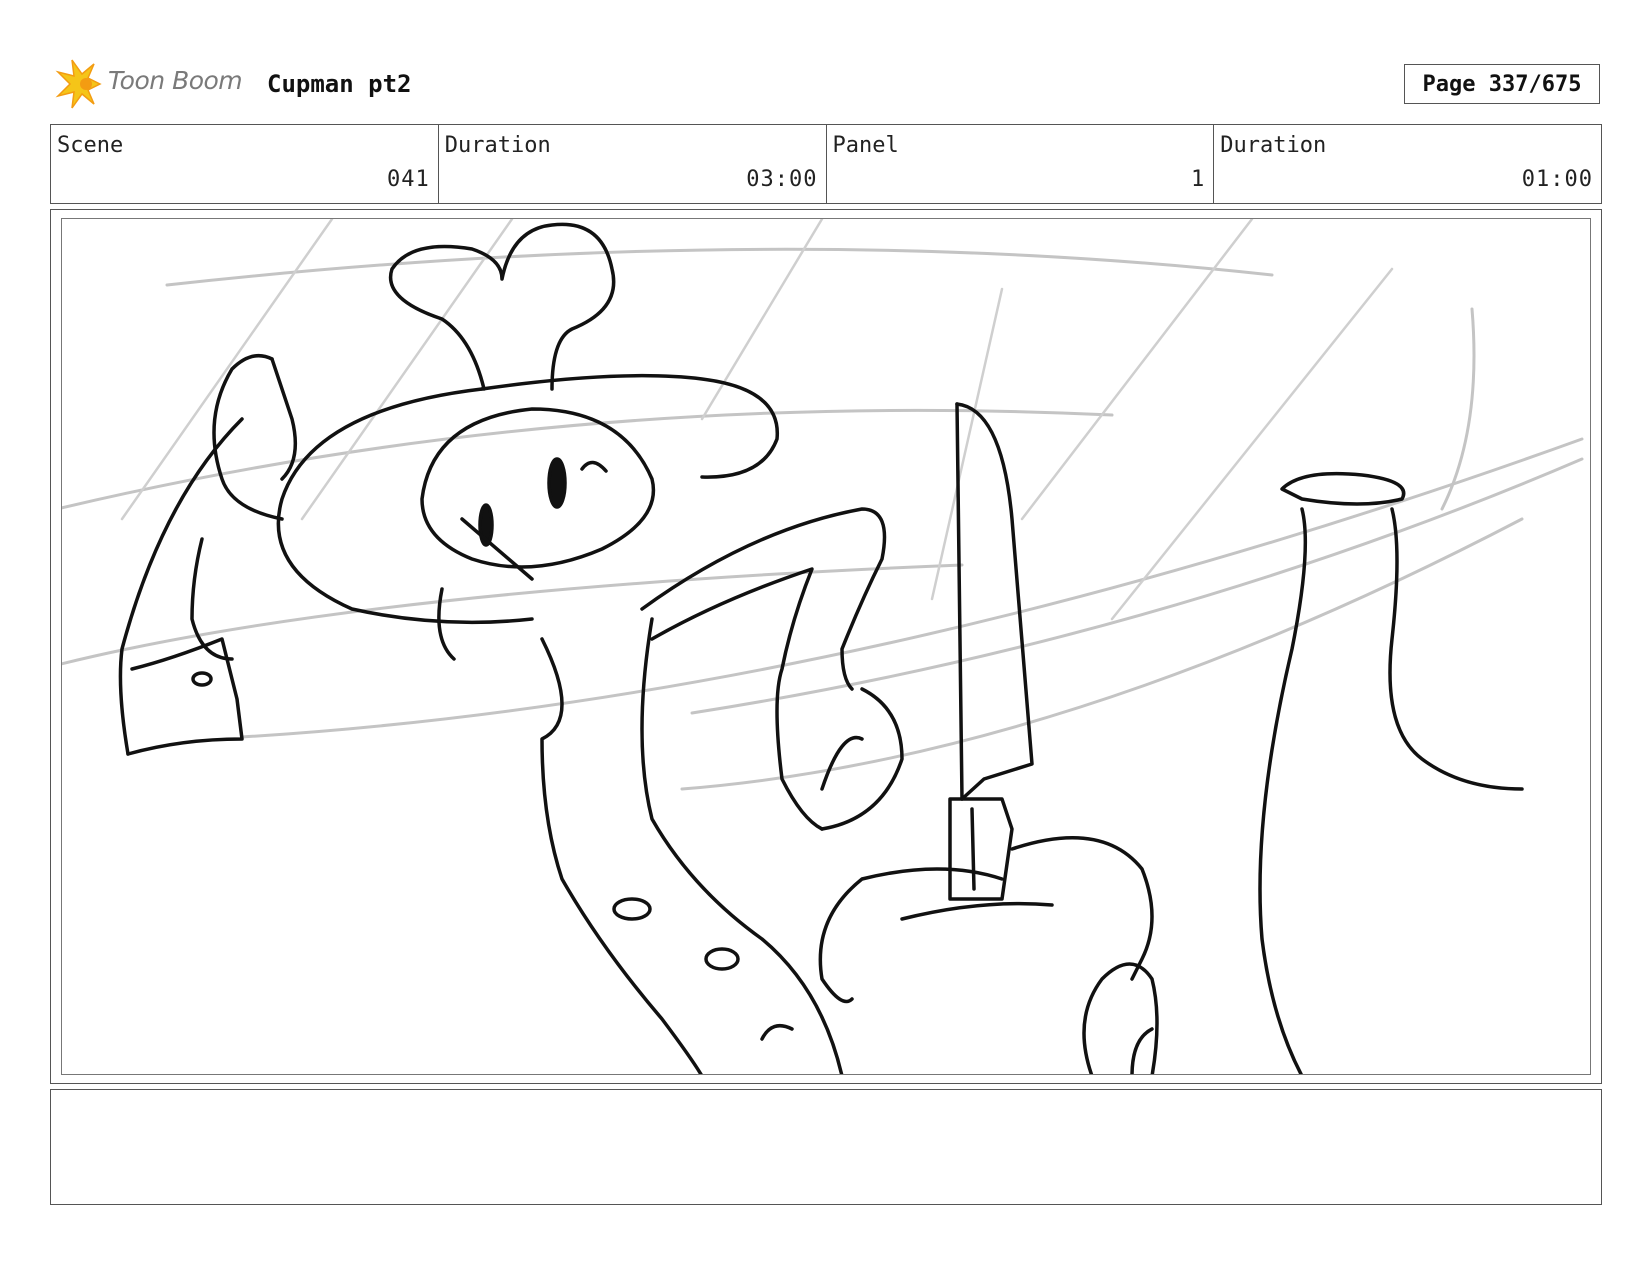  Describe the element at coordinates (782, 179) in the screenshot. I see `duration-value: 03:00` at that location.